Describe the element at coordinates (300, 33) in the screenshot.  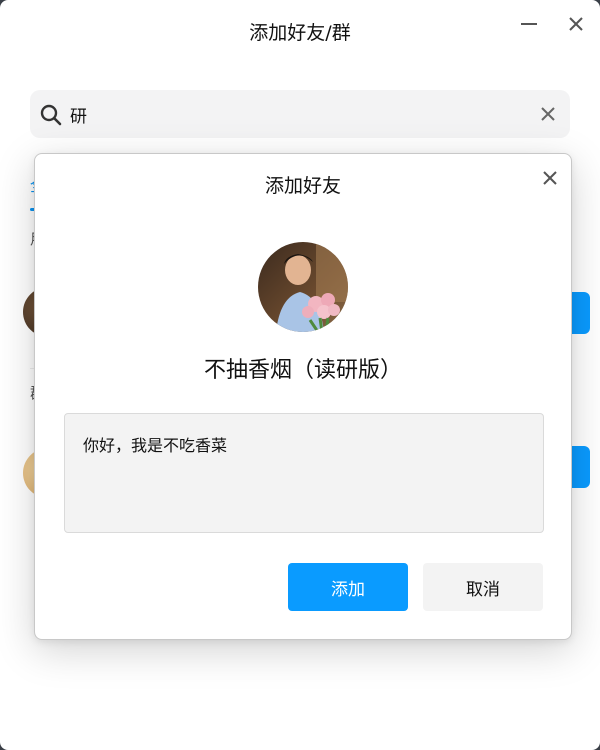
I see `window-title: 添加好友/群` at that location.